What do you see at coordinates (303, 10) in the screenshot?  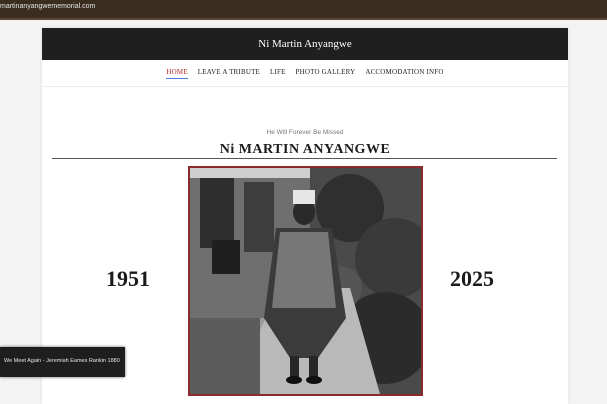 I see `browser-address-bar: martinanyangwememorial.com` at bounding box center [303, 10].